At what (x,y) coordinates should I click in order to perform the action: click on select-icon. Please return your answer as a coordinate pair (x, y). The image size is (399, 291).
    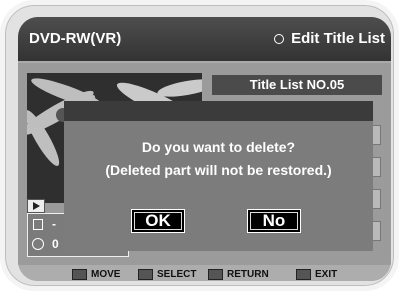
    Looking at the image, I should click on (145, 274).